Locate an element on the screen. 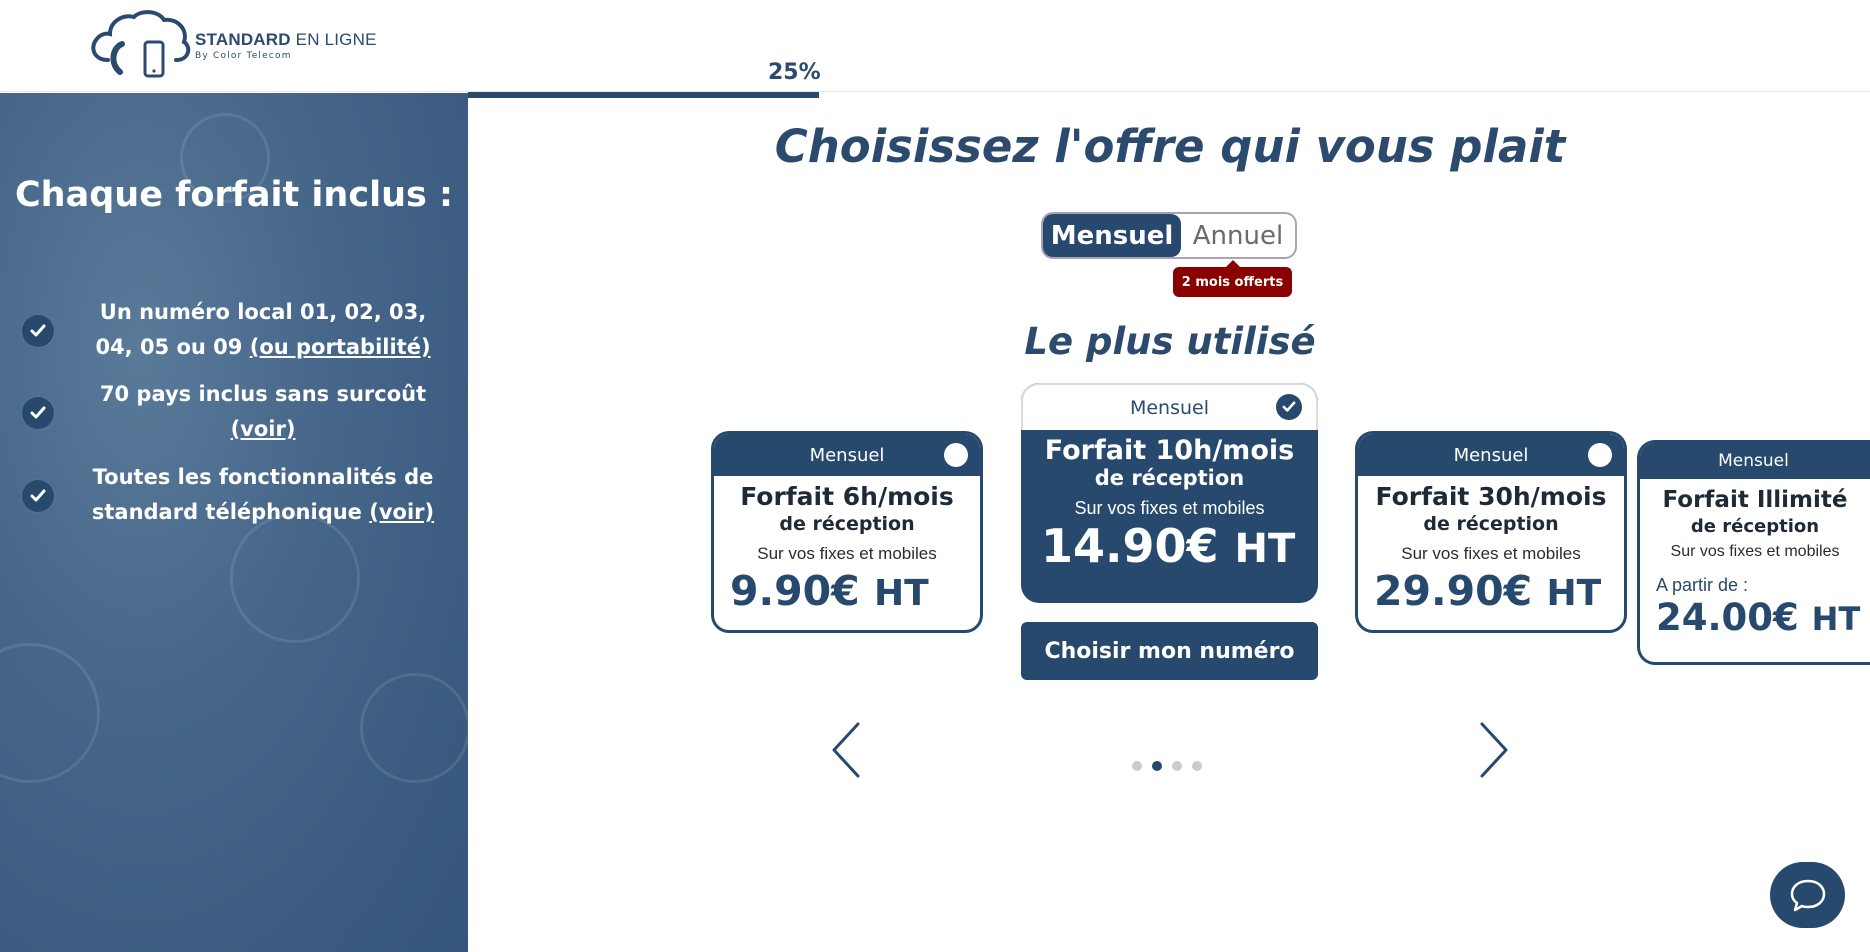  plan-name: Forfait 10h/mois is located at coordinates (1169, 450).